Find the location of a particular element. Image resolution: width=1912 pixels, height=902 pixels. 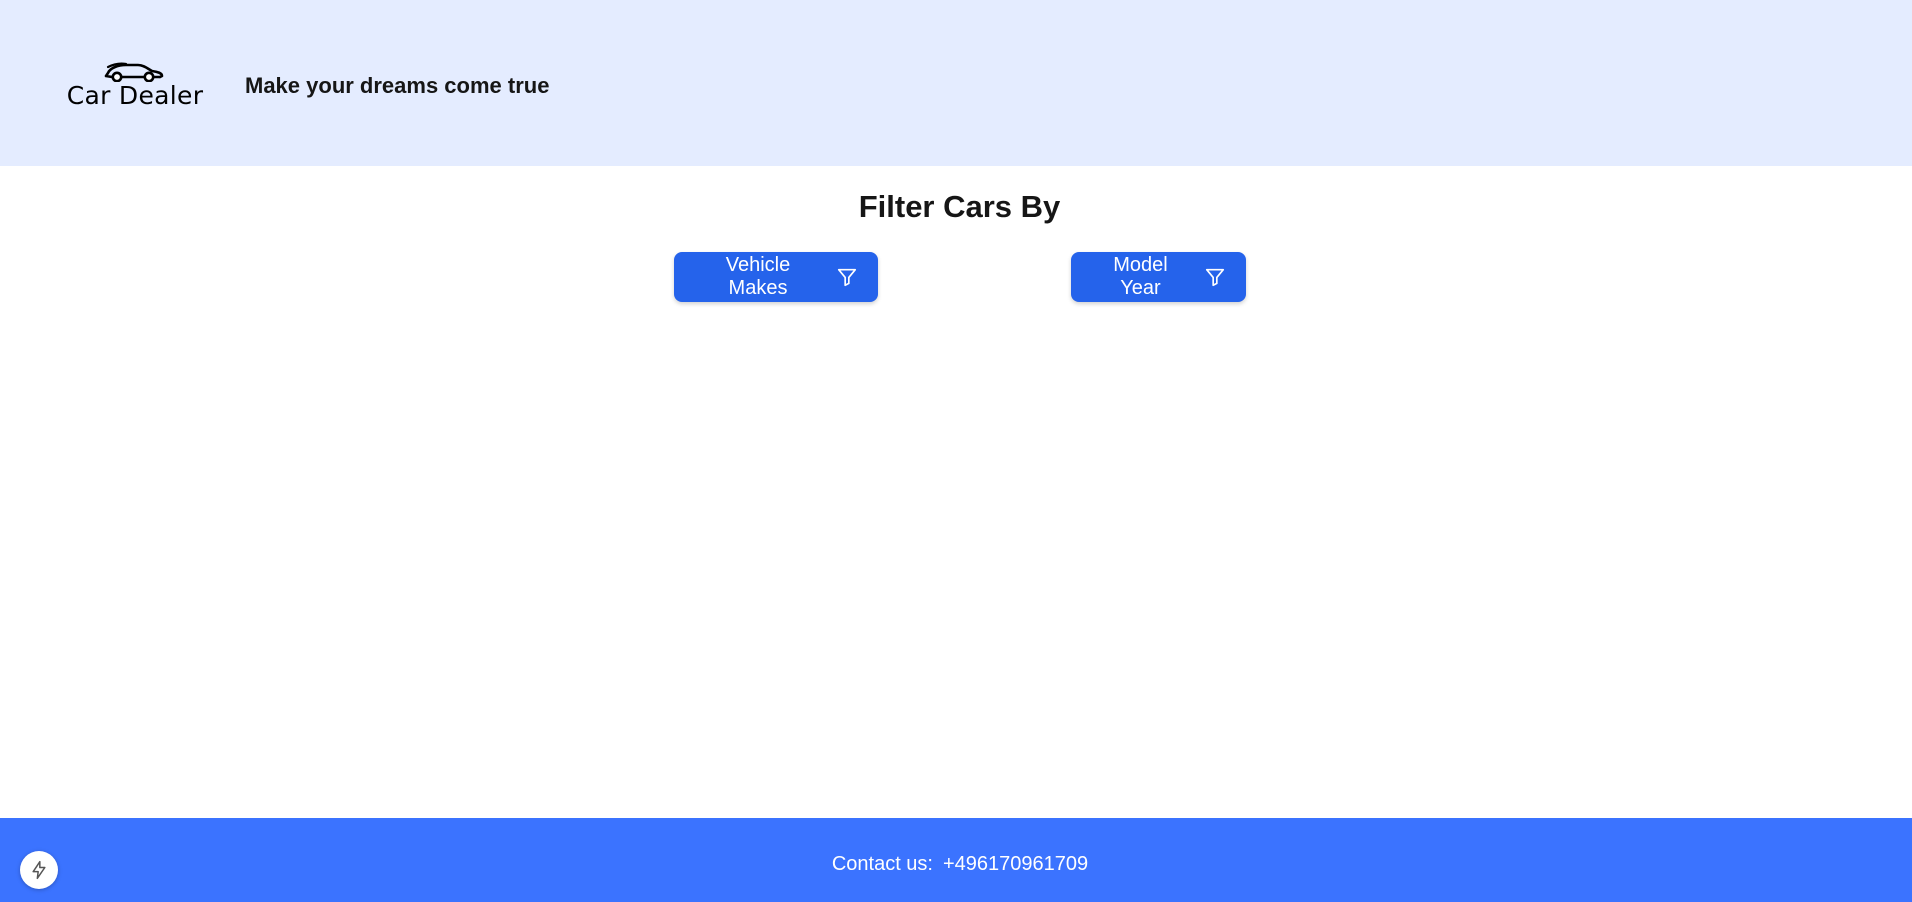

site-footer: Contact us: +496170961709 is located at coordinates (956, 860).